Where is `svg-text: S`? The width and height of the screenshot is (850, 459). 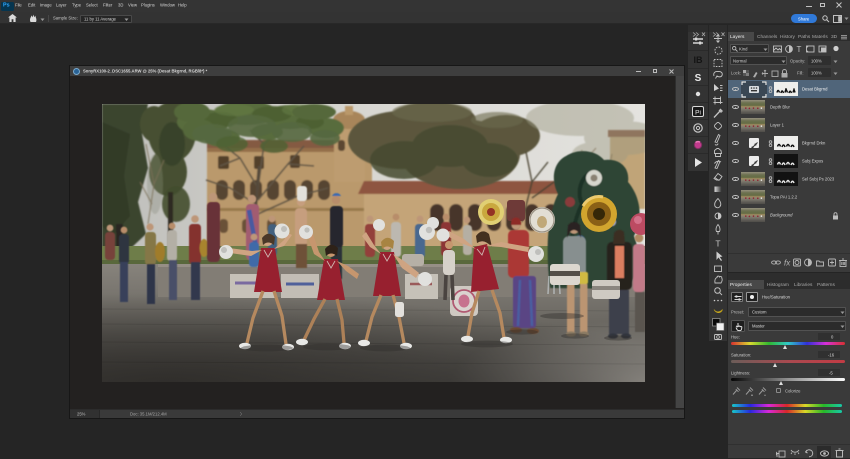
svg-text: S is located at coordinates (698, 78).